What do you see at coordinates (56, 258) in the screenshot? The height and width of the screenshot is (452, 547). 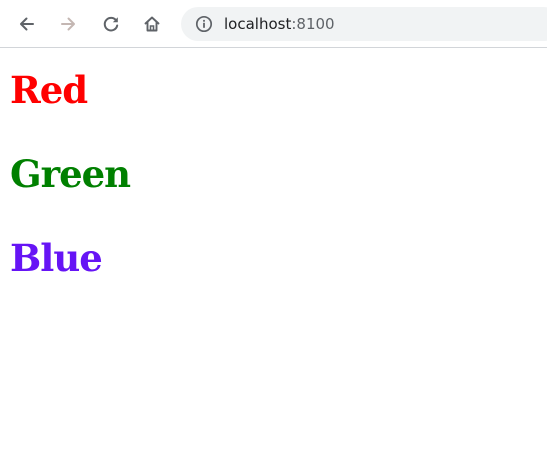 I see `heading-blue: Blue` at bounding box center [56, 258].